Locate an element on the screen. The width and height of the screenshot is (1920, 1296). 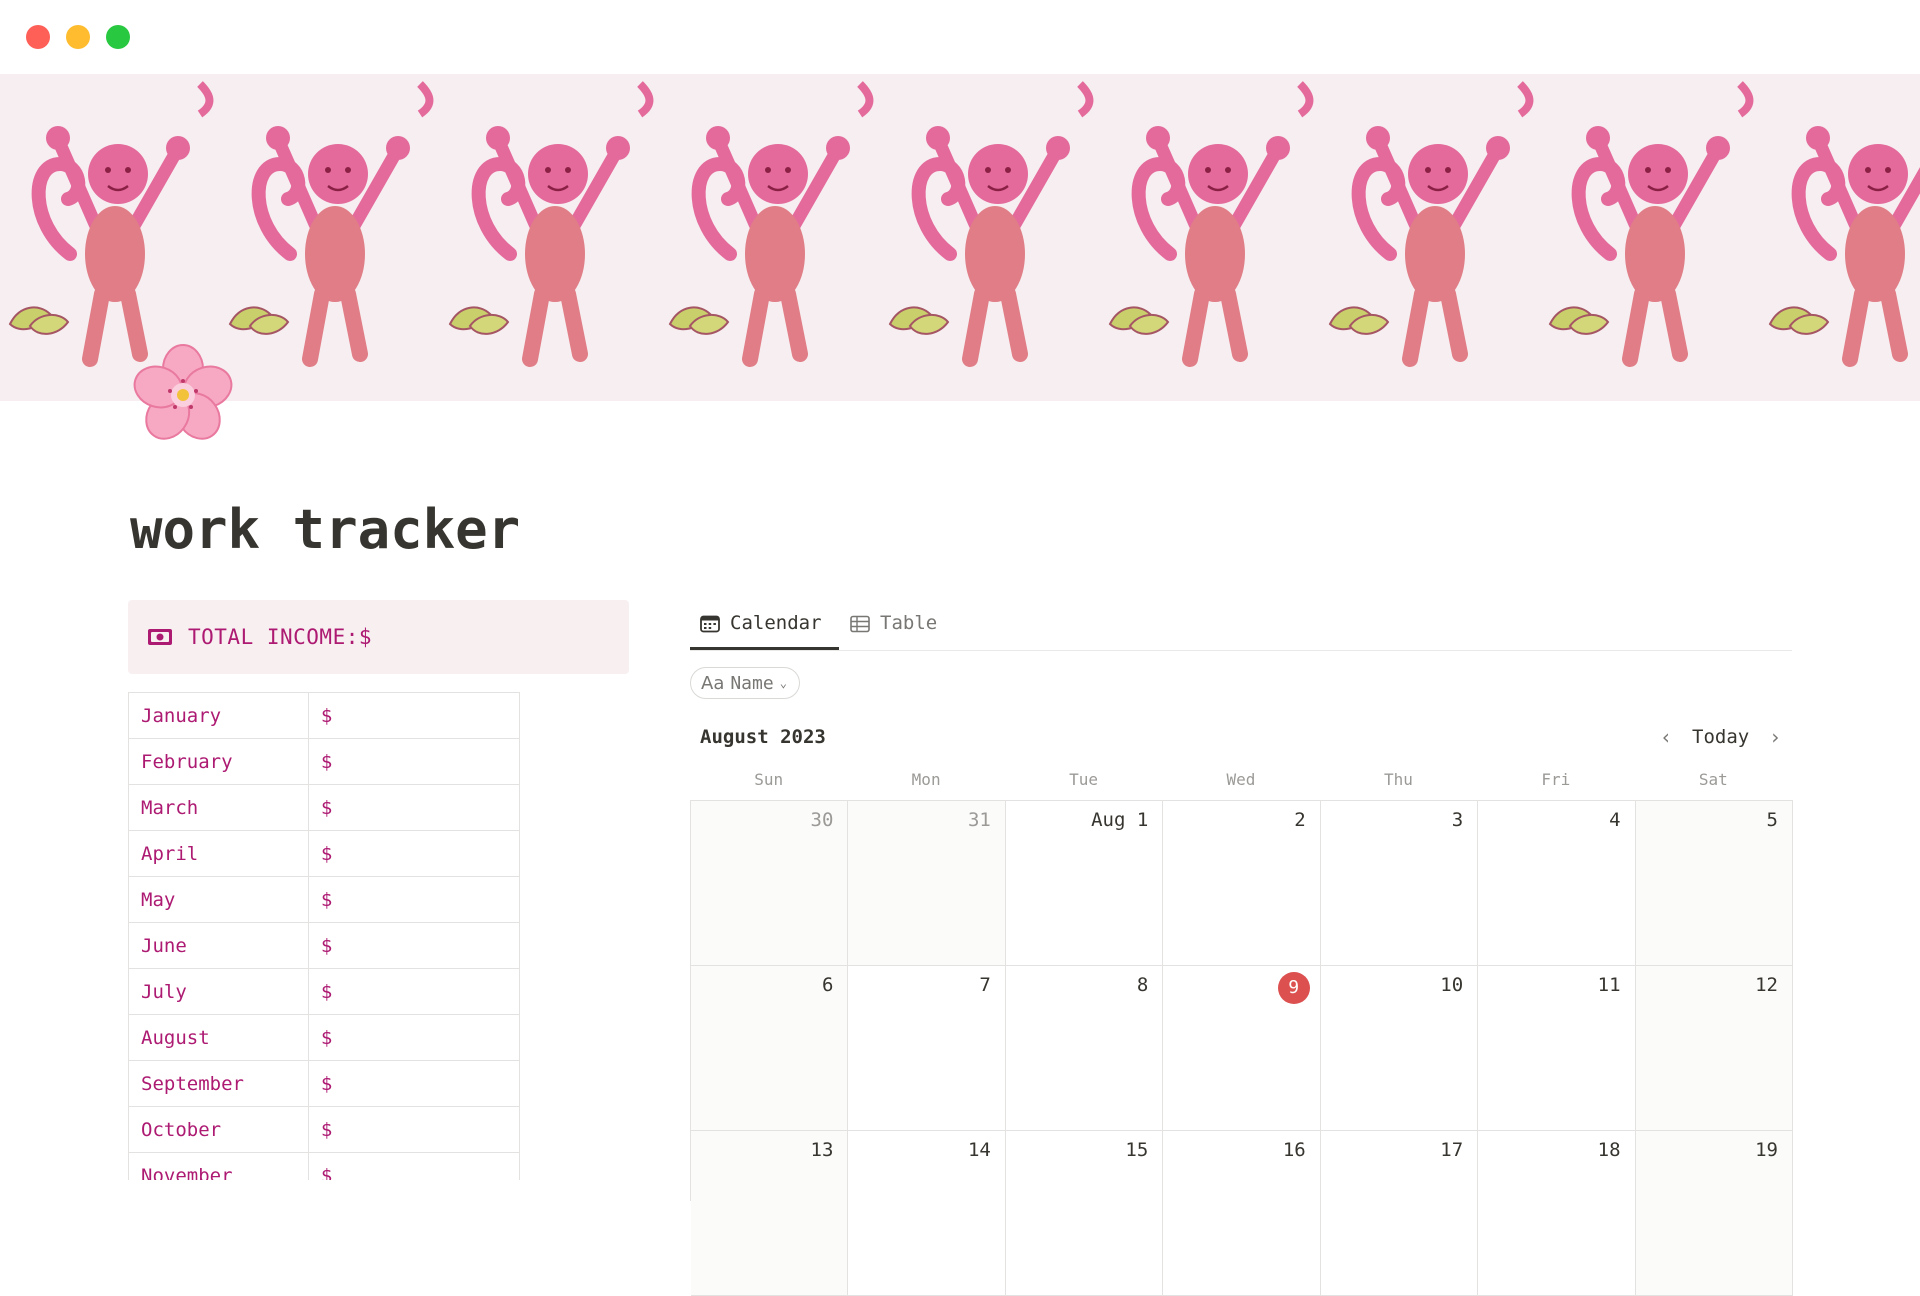
day-number: 8 is located at coordinates (1142, 985).